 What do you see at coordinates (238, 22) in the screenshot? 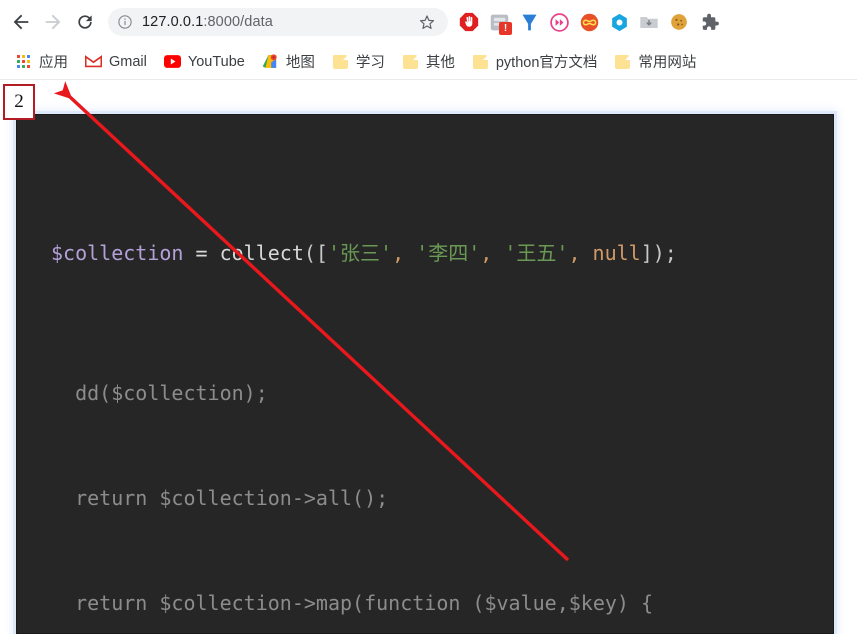
I see `url-path: :8000/data` at bounding box center [238, 22].